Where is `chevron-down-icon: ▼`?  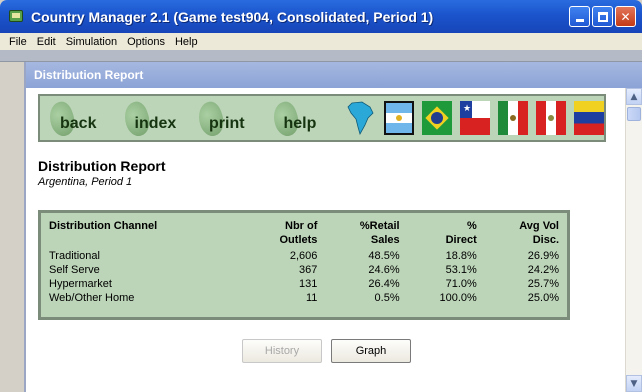
chevron-down-icon: ▼ is located at coordinates (634, 383).